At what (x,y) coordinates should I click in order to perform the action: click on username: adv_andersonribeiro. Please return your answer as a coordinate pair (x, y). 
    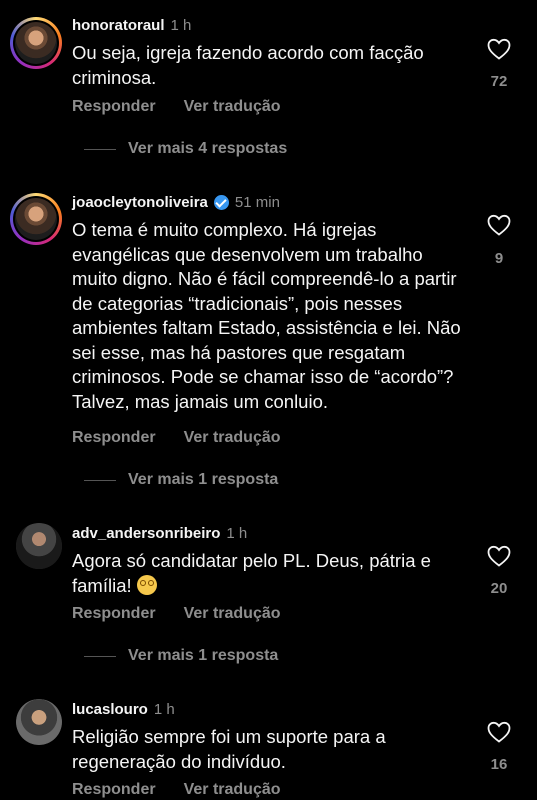
    Looking at the image, I should click on (146, 533).